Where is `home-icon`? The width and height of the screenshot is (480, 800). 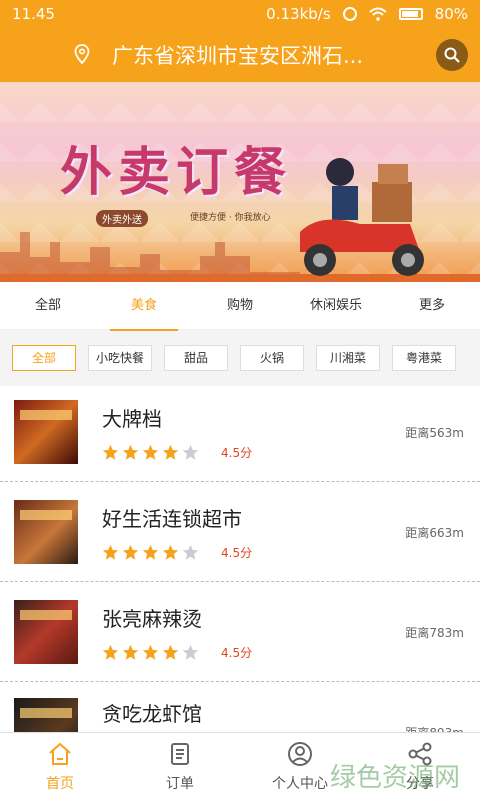
home-icon is located at coordinates (60, 753).